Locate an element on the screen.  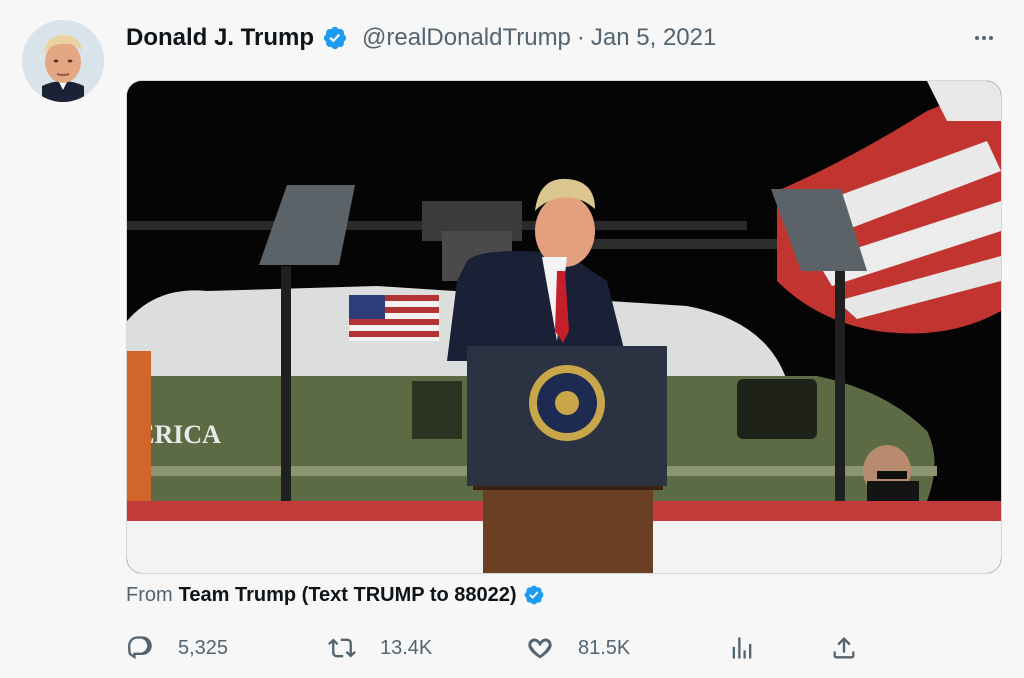
source-account-name: Team Trump (Text TRUMP to 88022) is located at coordinates (348, 595).